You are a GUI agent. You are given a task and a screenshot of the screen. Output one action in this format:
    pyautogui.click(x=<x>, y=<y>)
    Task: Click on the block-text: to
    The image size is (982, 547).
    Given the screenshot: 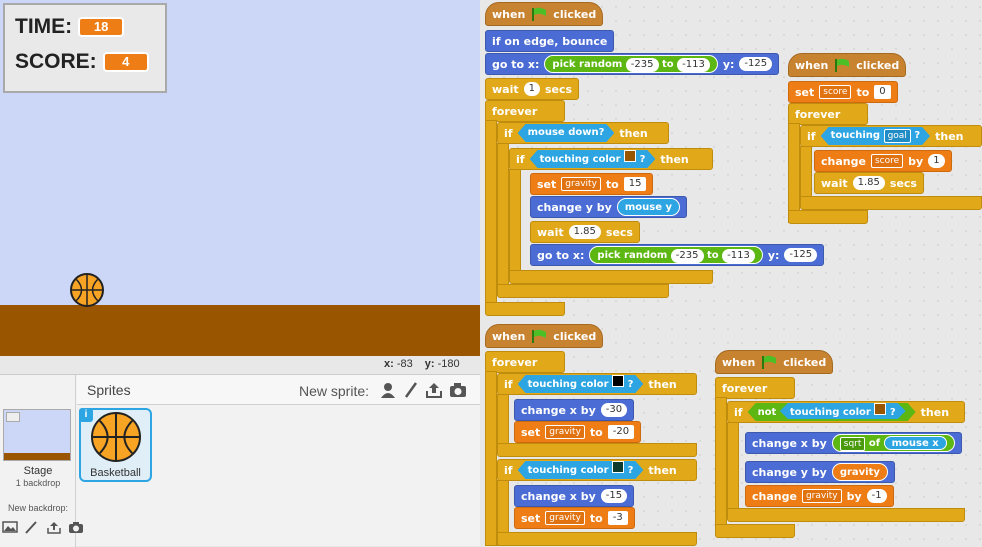 What is the action you would take?
    pyautogui.click(x=596, y=432)
    